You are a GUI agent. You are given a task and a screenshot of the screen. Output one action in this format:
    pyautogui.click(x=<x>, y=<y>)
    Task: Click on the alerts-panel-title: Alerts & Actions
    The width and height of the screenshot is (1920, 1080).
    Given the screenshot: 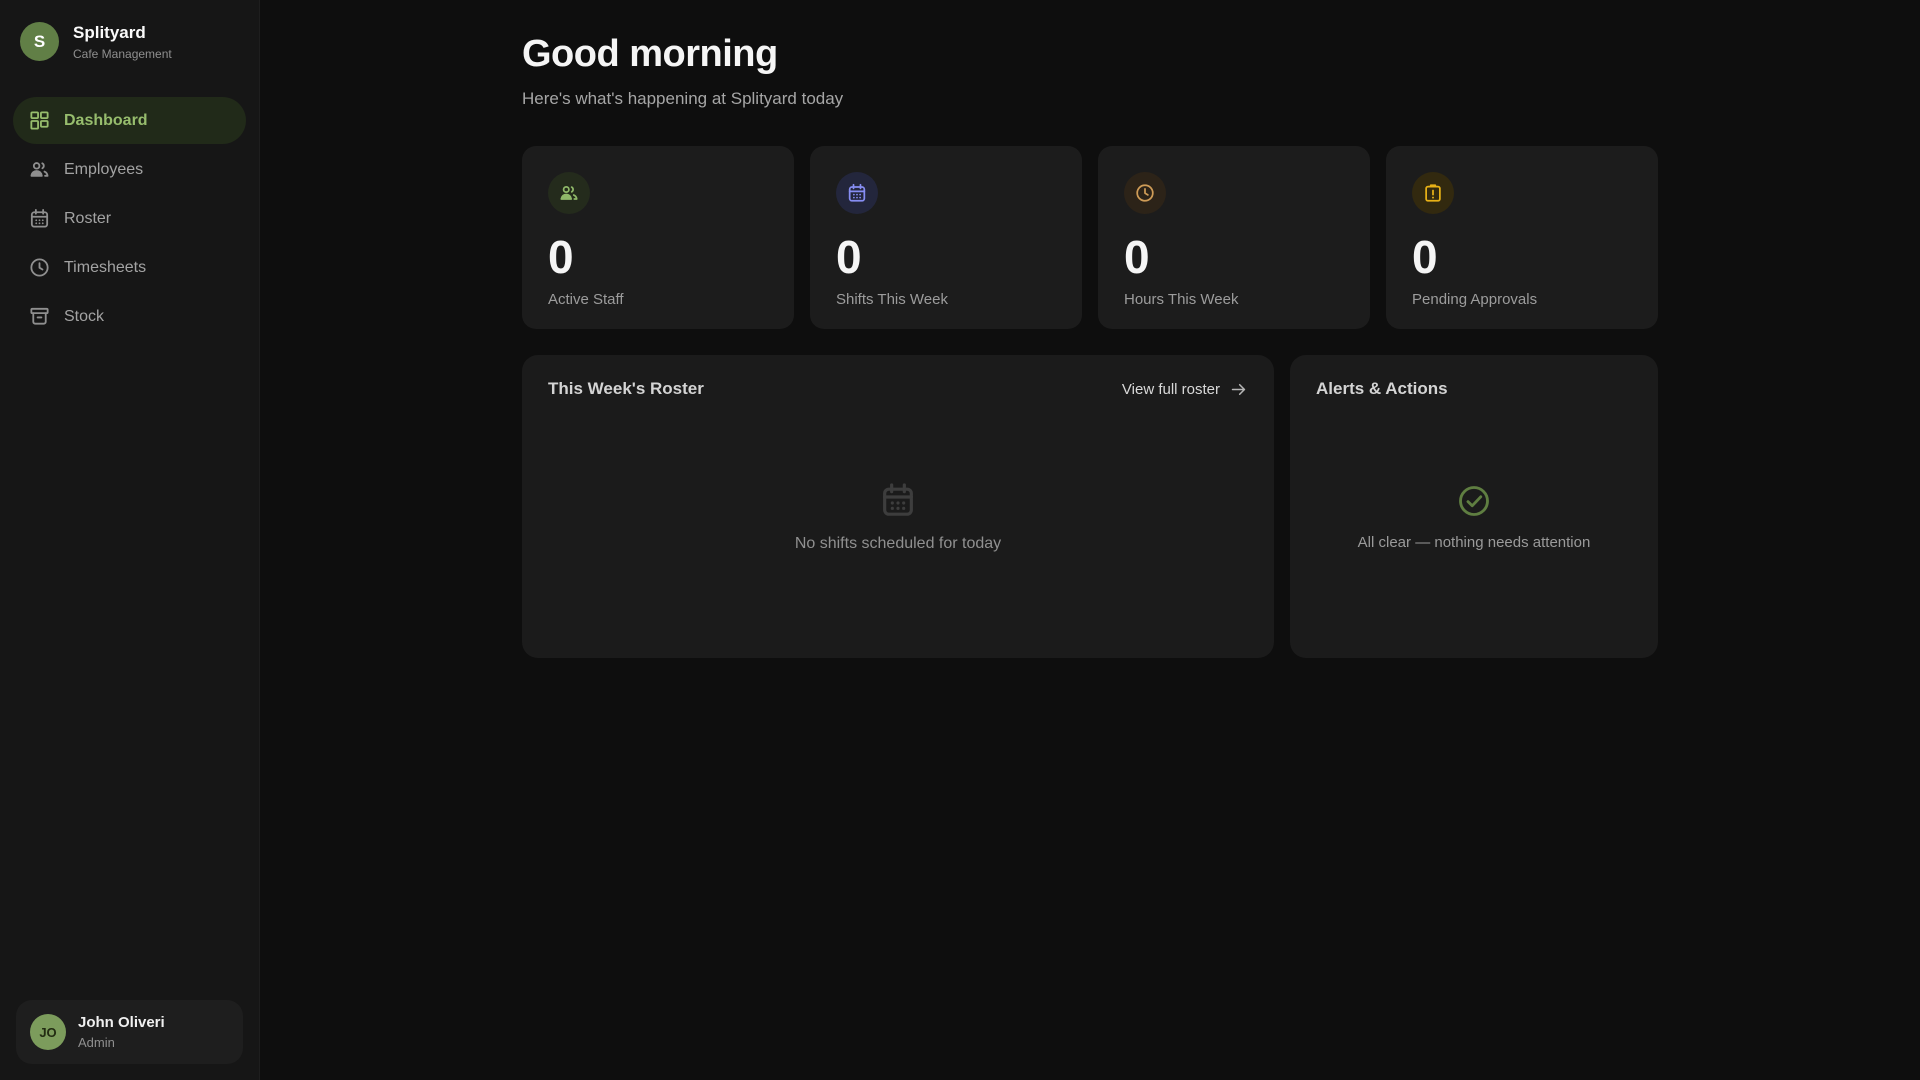 What is the action you would take?
    pyautogui.click(x=1382, y=388)
    